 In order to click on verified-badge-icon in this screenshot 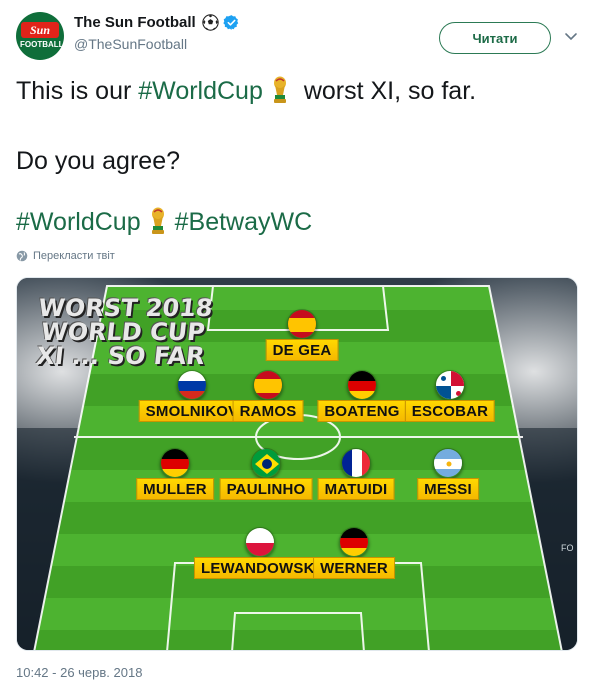, I will do `click(230, 22)`.